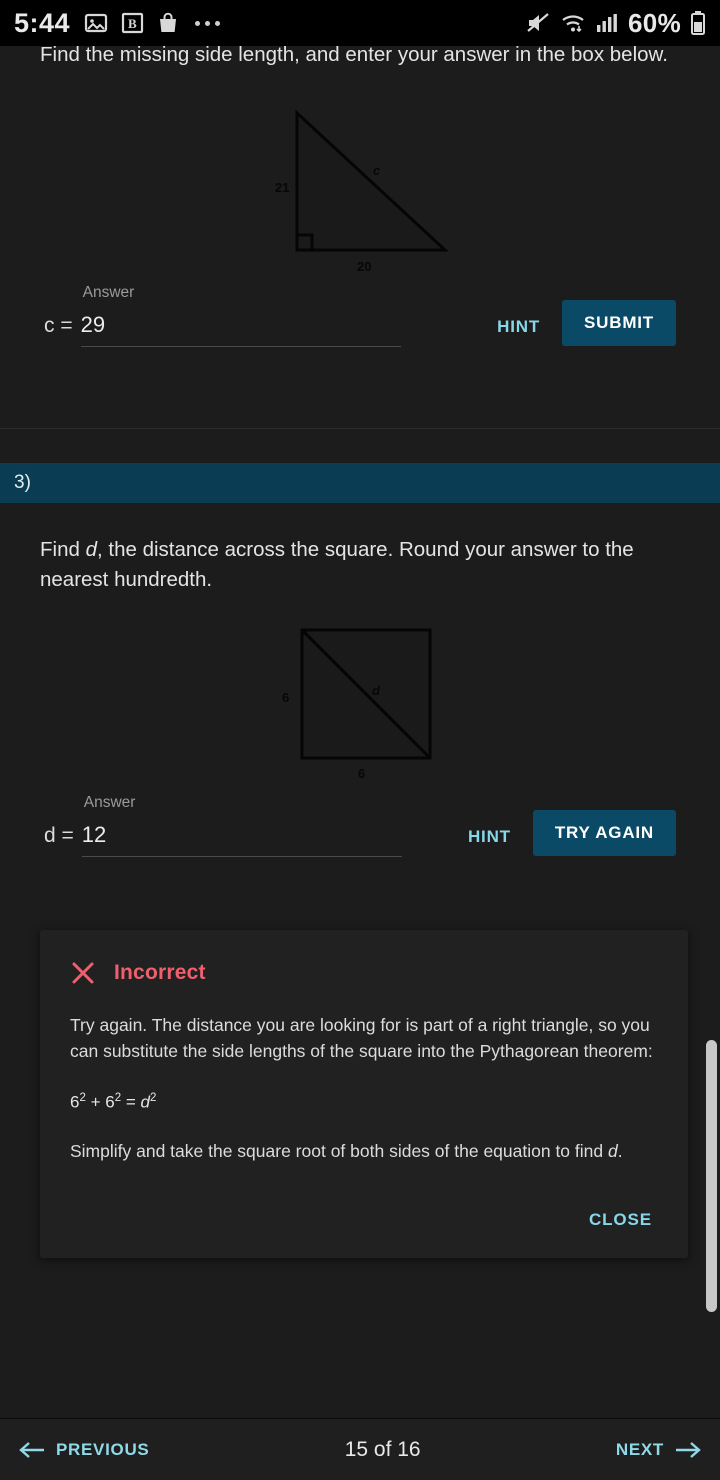 The height and width of the screenshot is (1480, 720). Describe the element at coordinates (110, 1102) in the screenshot. I see `equation-term-2-base: 6` at that location.